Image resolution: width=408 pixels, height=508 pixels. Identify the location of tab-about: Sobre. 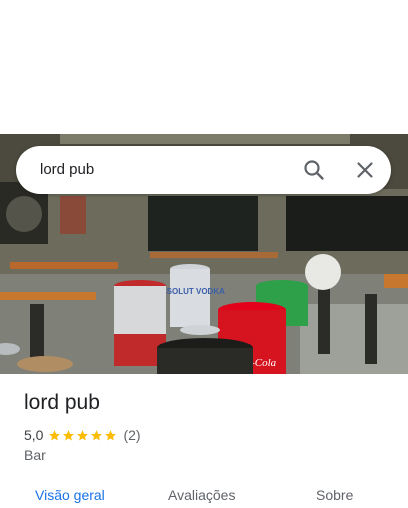
(334, 495).